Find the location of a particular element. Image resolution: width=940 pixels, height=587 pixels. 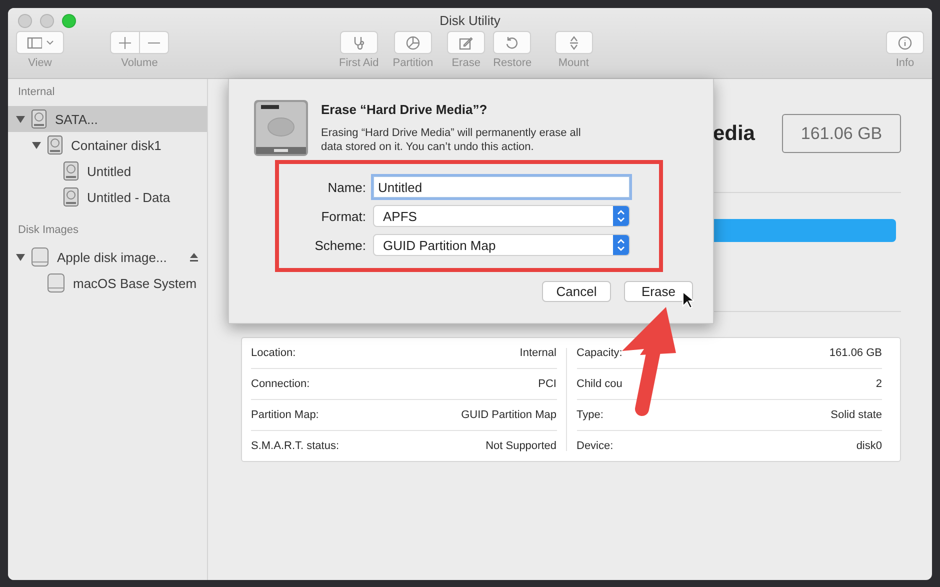

restore-button is located at coordinates (512, 42).